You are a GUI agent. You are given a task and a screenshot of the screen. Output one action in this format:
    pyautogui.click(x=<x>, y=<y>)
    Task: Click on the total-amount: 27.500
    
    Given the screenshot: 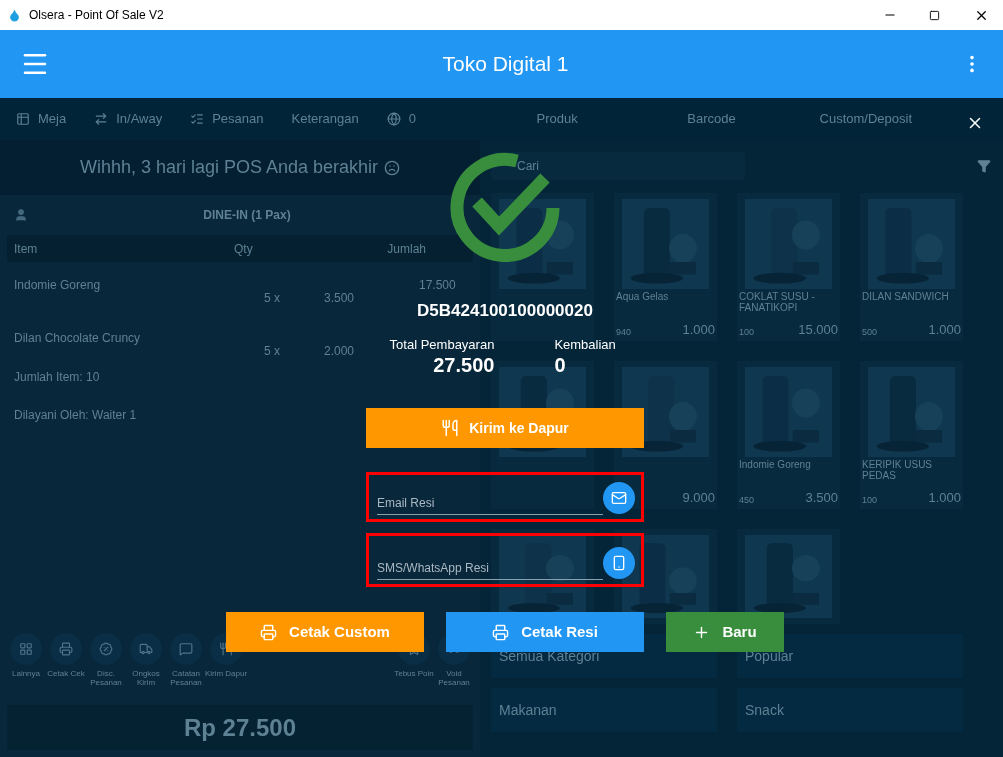 What is the action you would take?
    pyautogui.click(x=464, y=365)
    